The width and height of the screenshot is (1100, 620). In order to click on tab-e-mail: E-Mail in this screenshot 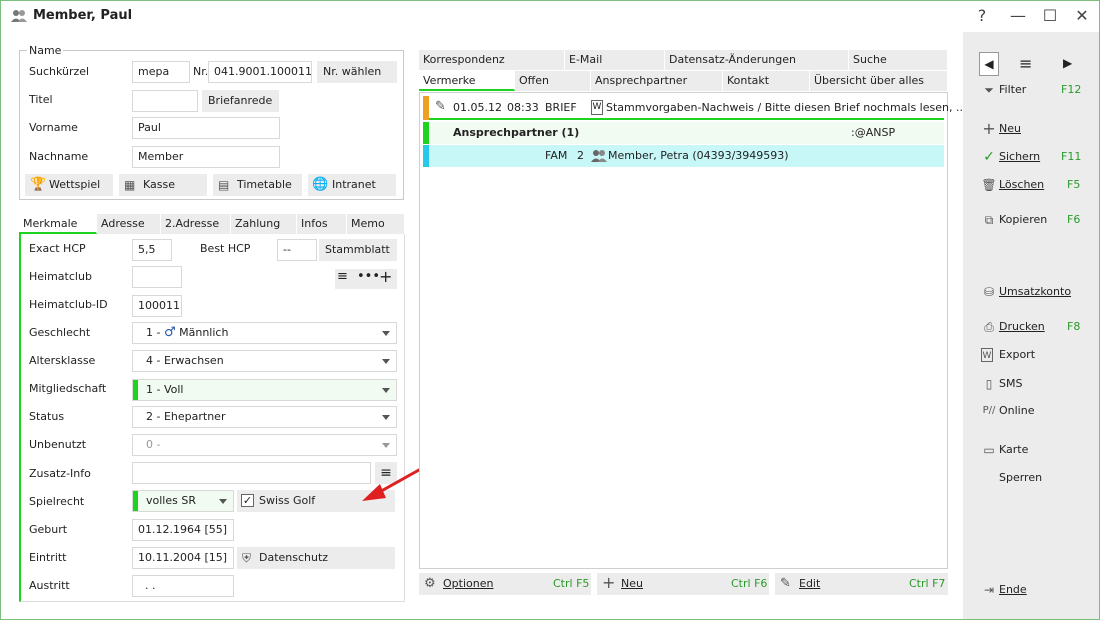, I will do `click(615, 60)`.